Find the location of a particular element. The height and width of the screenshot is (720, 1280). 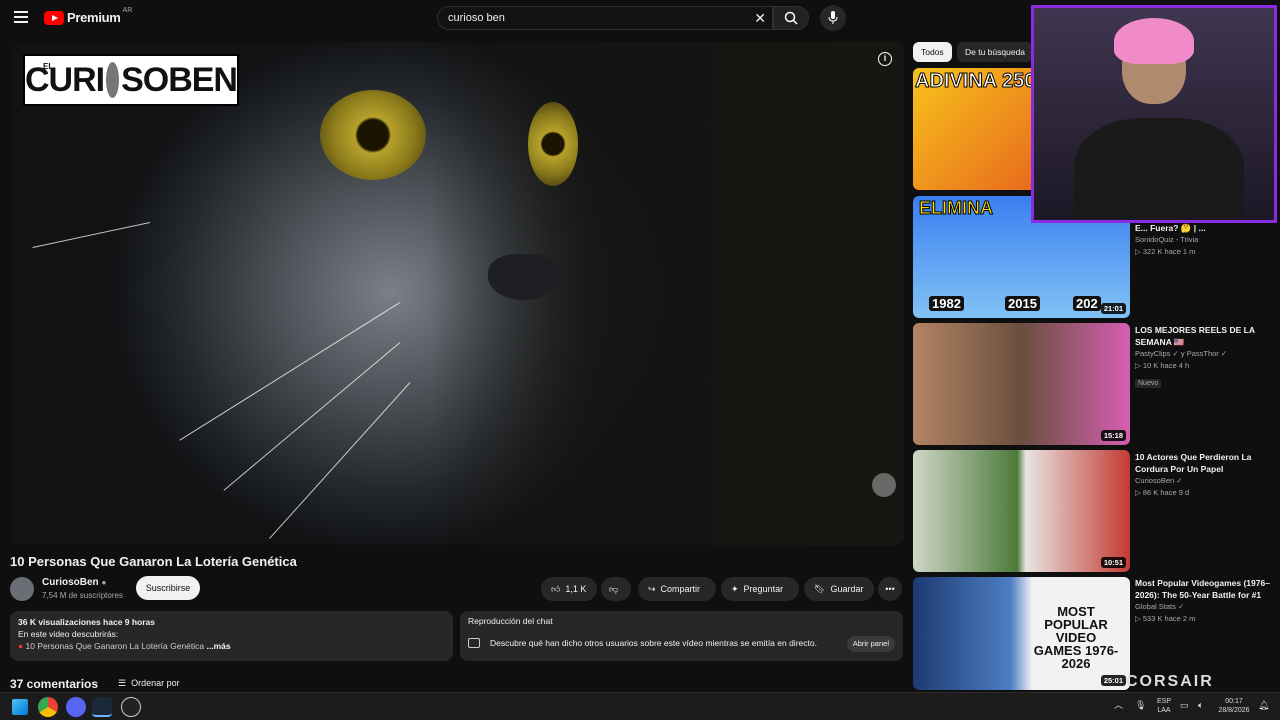

hamburger-icon is located at coordinates (21, 17).